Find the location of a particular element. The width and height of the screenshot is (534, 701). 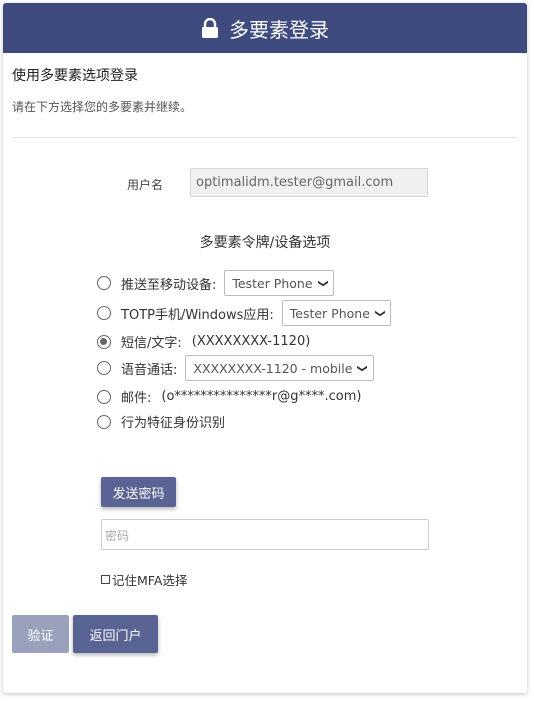

option-push-label: 推送至移动设备: is located at coordinates (169, 285).